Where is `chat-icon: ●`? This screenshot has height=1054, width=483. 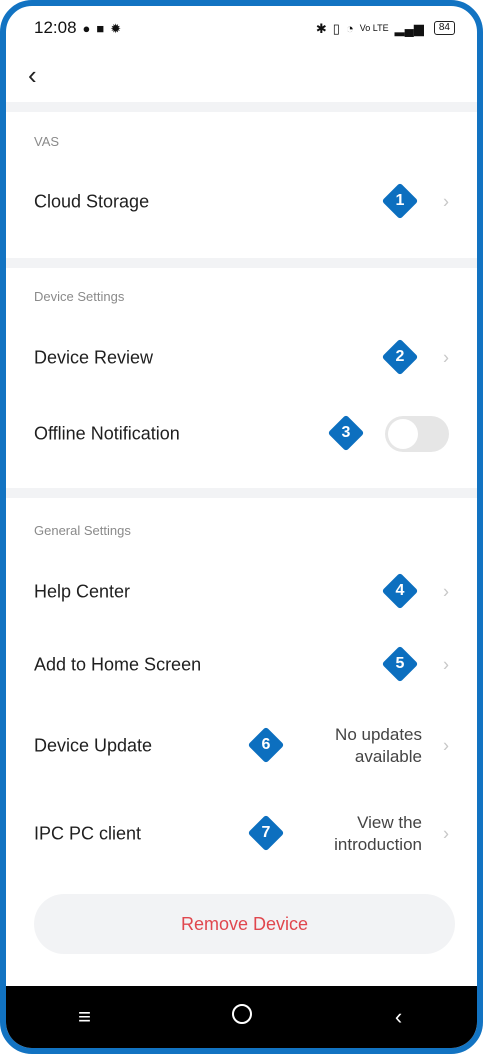 chat-icon: ● is located at coordinates (86, 28).